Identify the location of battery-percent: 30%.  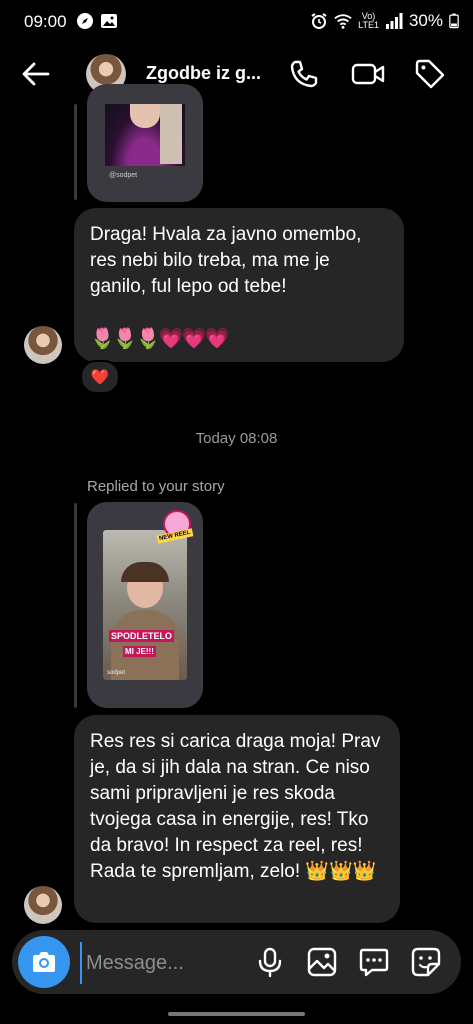
(425, 20).